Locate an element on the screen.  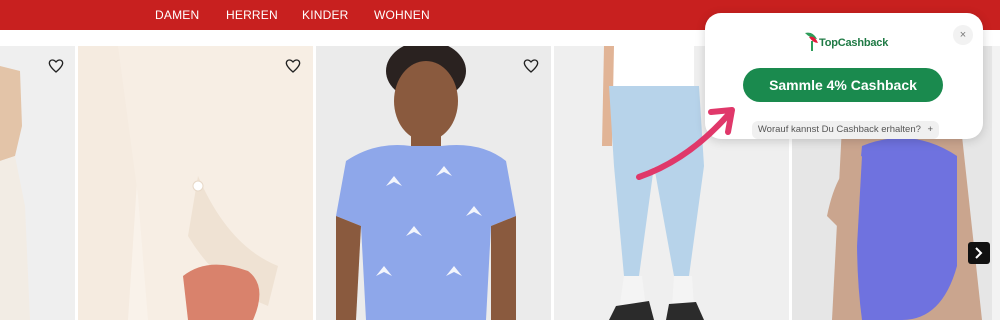
scroll-edge is located at coordinates (996, 183).